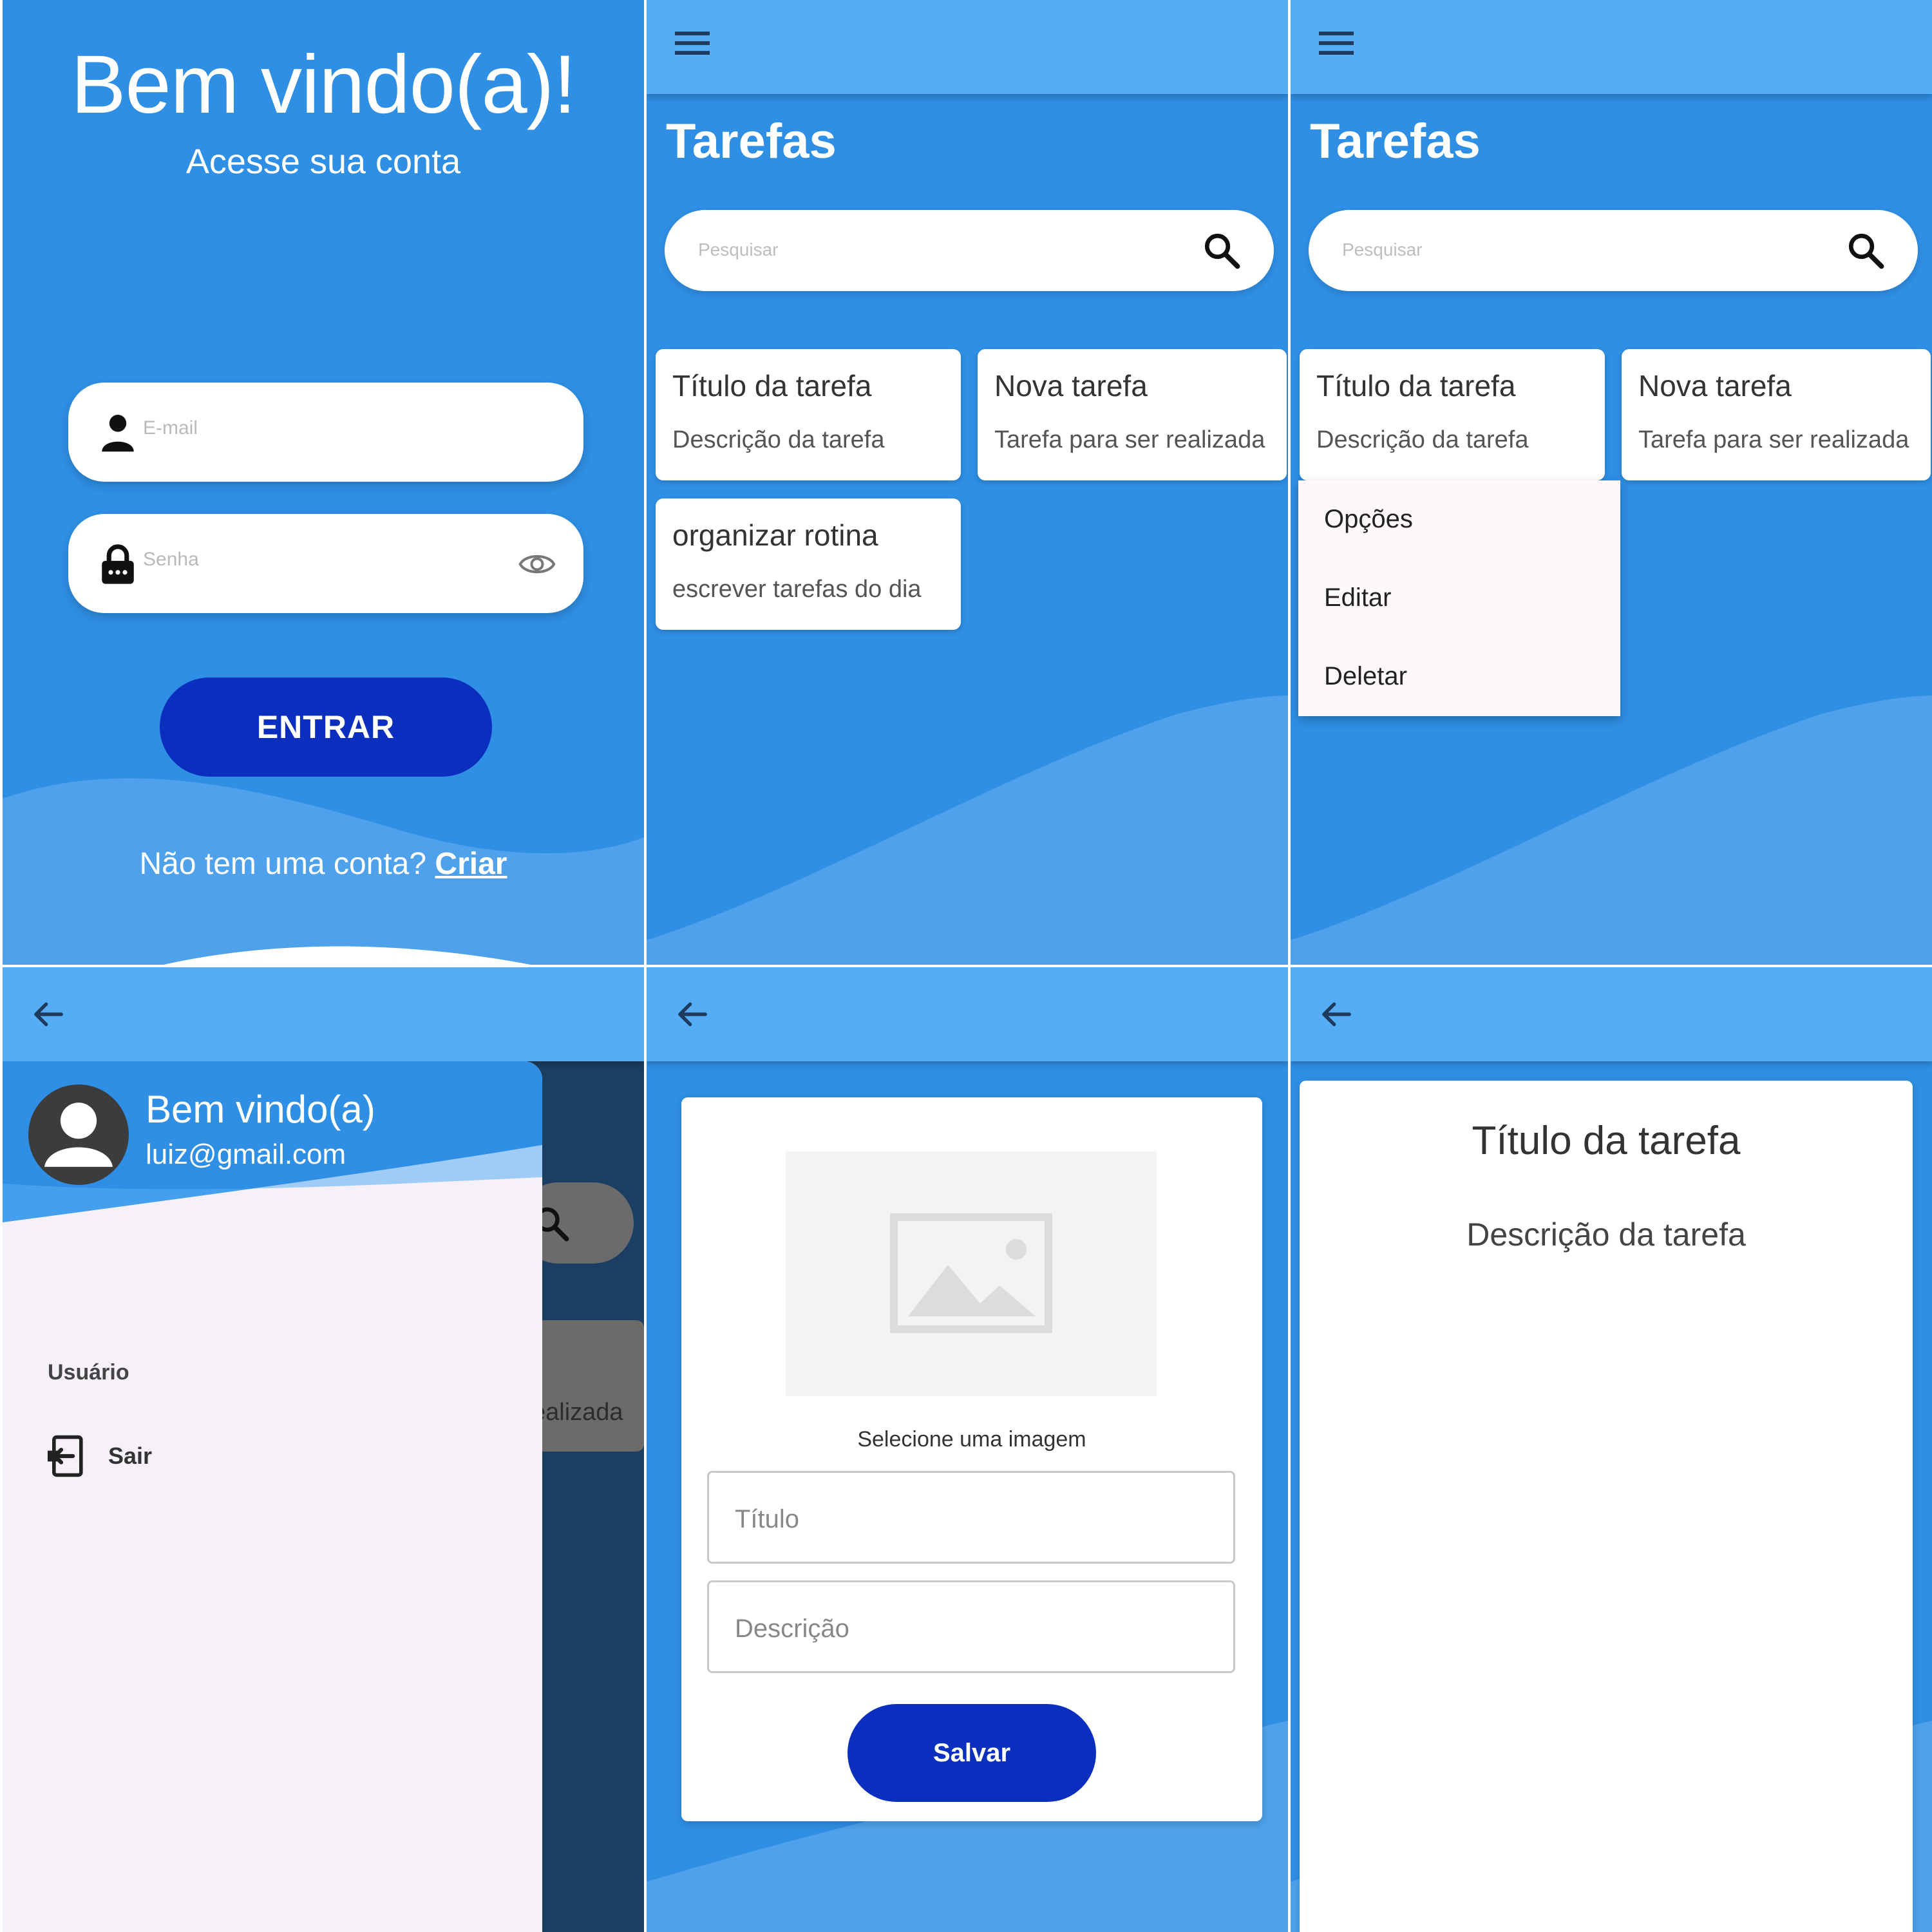 Image resolution: width=1932 pixels, height=1932 pixels. I want to click on task-detail-card: Título da tarefa Descrição da tarefa, so click(1607, 1506).